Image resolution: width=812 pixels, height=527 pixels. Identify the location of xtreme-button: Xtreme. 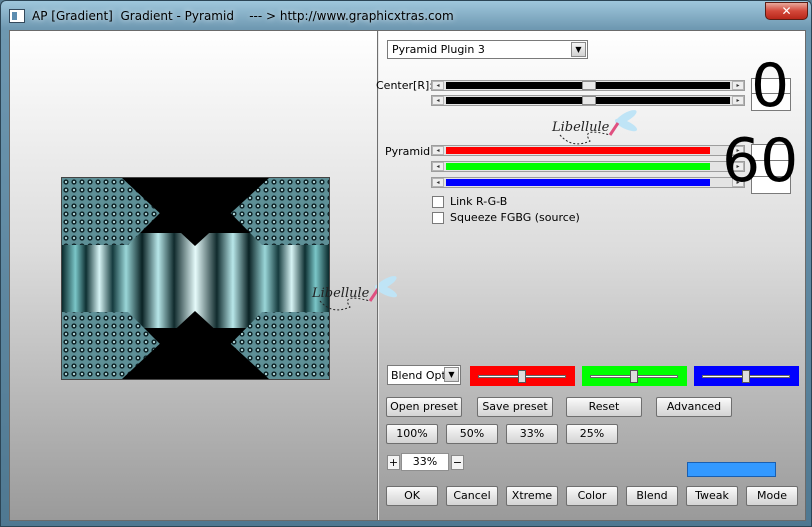
(532, 496).